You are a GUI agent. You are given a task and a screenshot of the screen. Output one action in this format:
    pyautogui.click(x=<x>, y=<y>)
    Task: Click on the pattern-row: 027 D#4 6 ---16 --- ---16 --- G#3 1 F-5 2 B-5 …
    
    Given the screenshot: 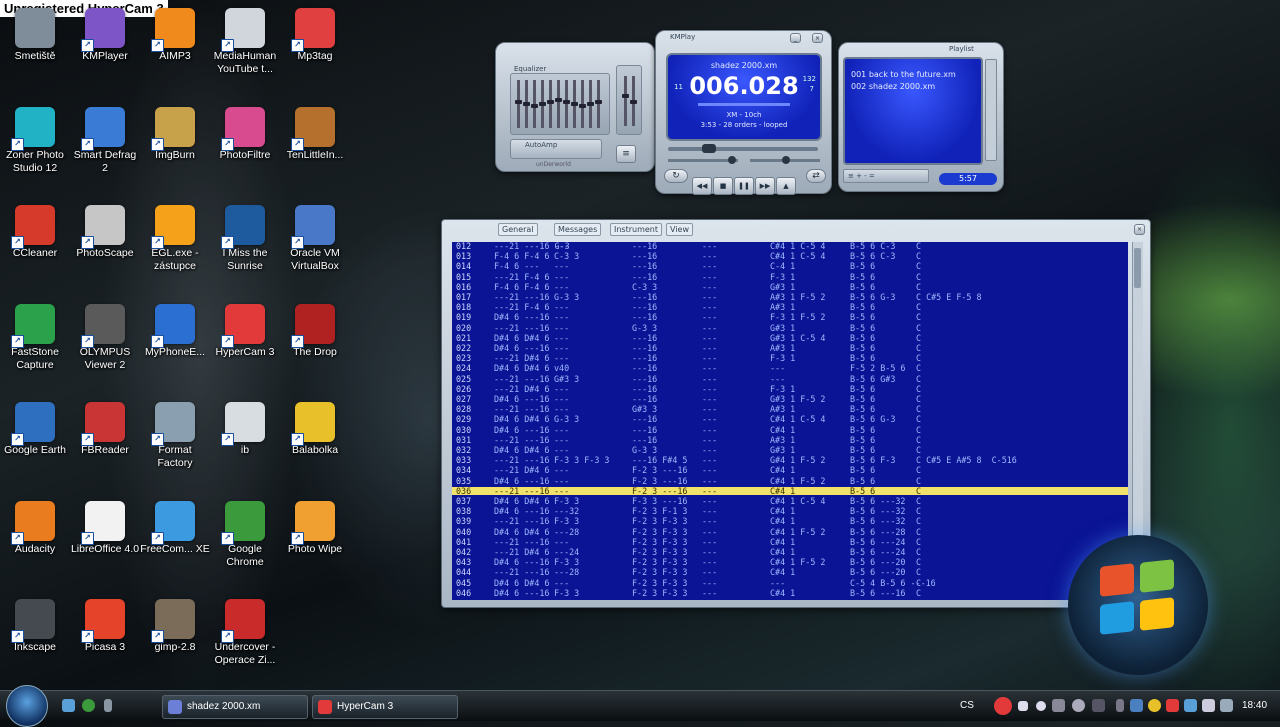 What is the action you would take?
    pyautogui.click(x=790, y=399)
    